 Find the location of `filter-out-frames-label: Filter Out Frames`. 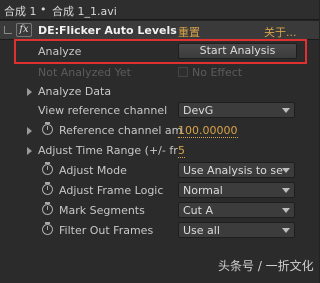

filter-out-frames-label: Filter Out Frames is located at coordinates (106, 230).